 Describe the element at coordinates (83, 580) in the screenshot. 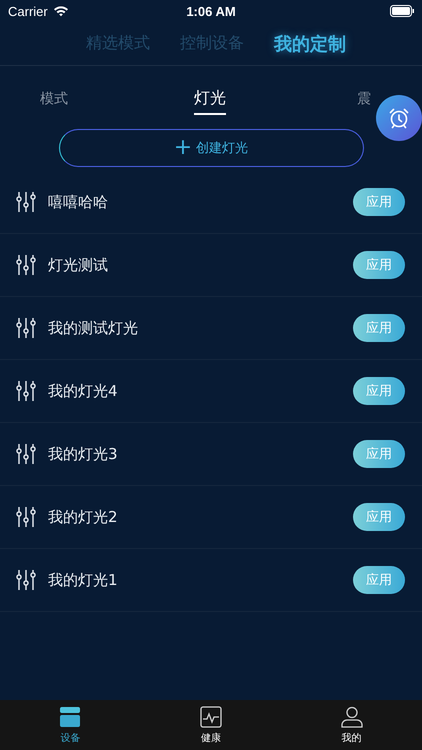

I see `light-name: 我的灯光1` at that location.